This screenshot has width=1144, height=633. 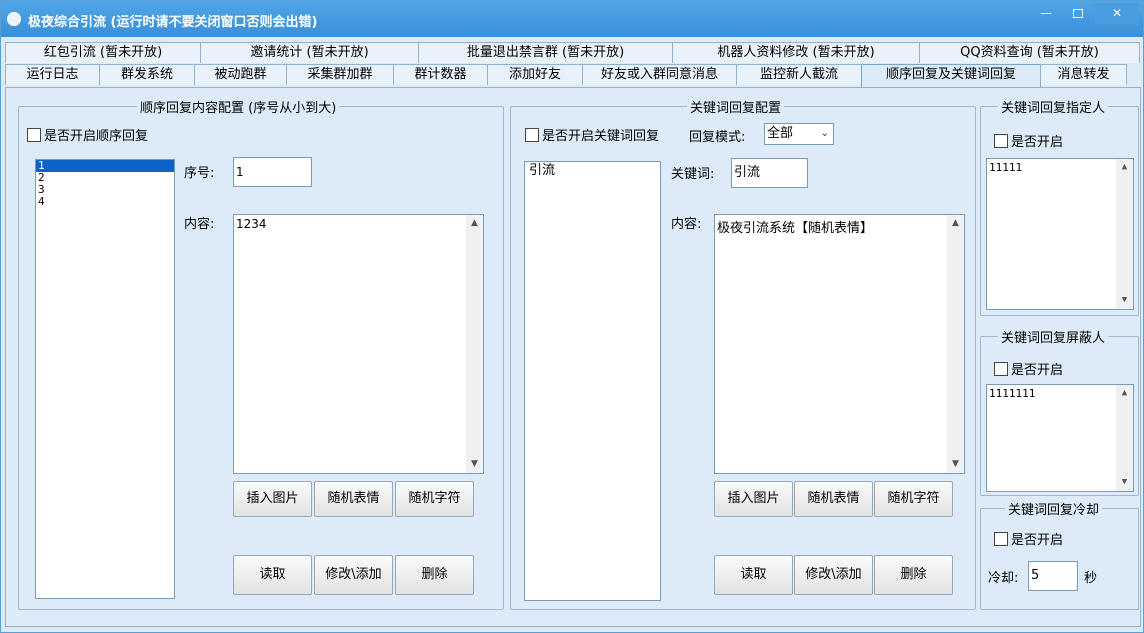 I want to click on reply-mode-value: 全部, so click(x=780, y=133).